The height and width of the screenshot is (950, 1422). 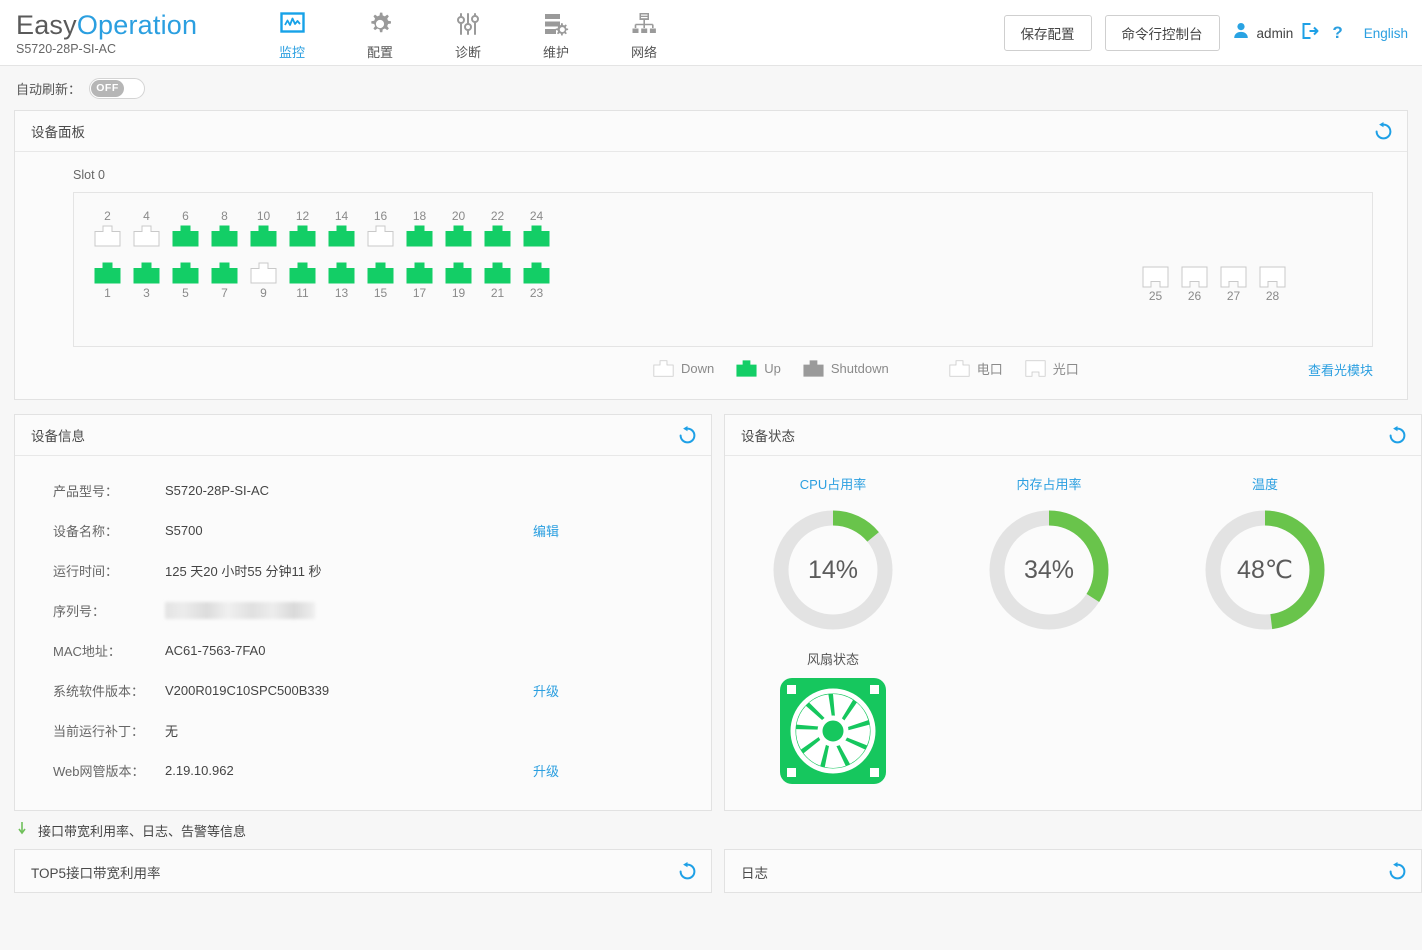 I want to click on port-number-label: 7, so click(x=224, y=293).